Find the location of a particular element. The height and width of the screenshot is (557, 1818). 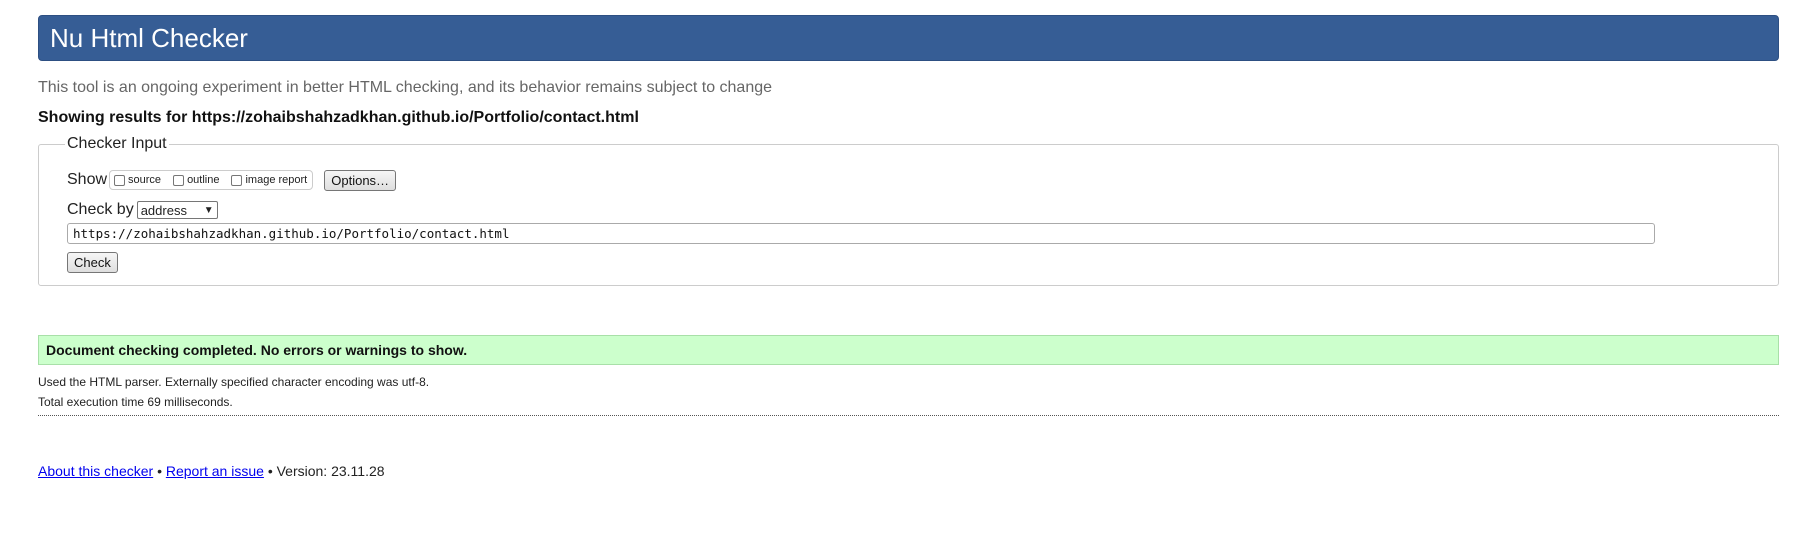

show-options-group: source outline image report is located at coordinates (211, 180).